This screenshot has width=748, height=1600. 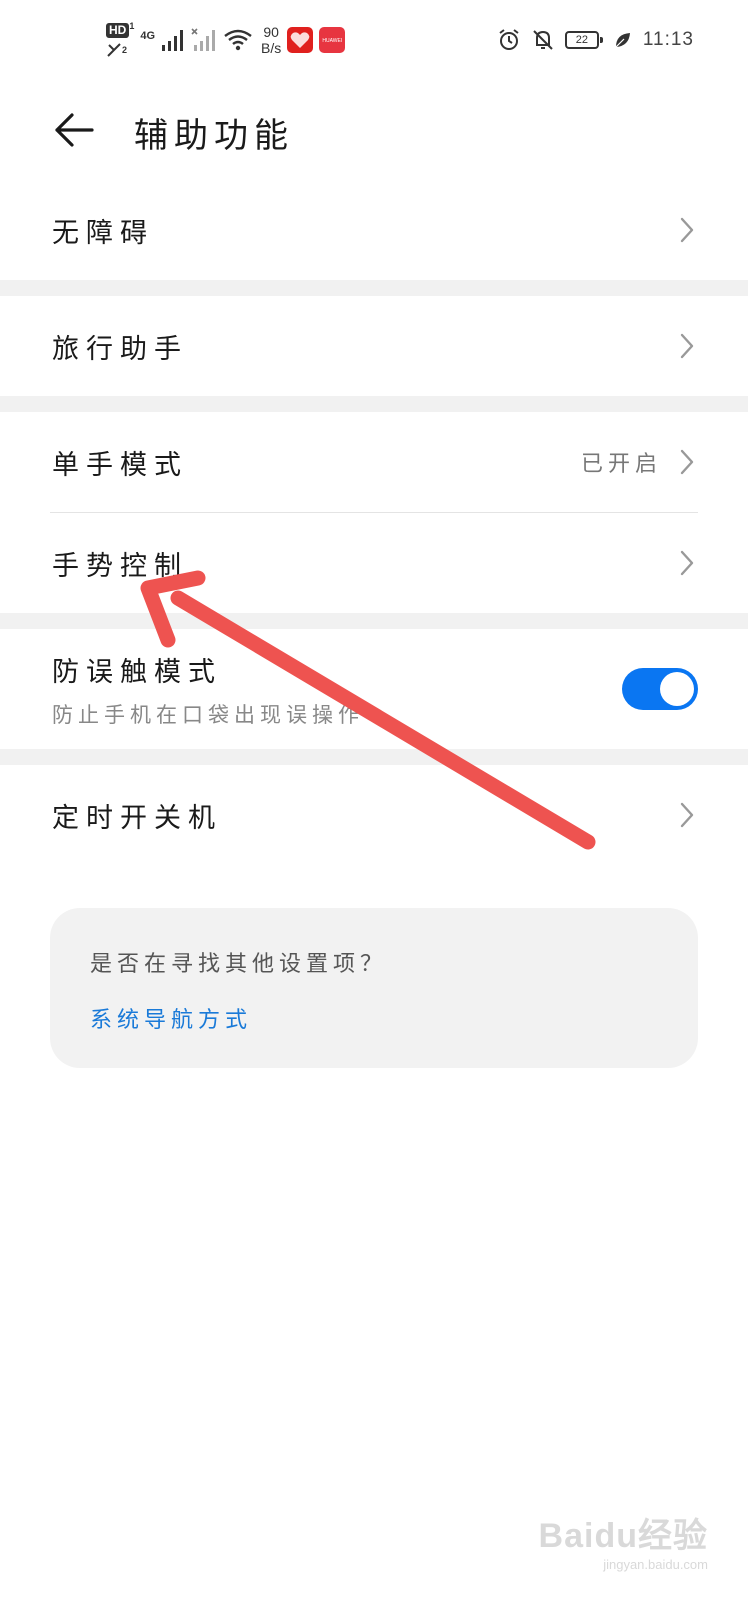 I want to click on pocket-mode-toggle, so click(x=660, y=689).